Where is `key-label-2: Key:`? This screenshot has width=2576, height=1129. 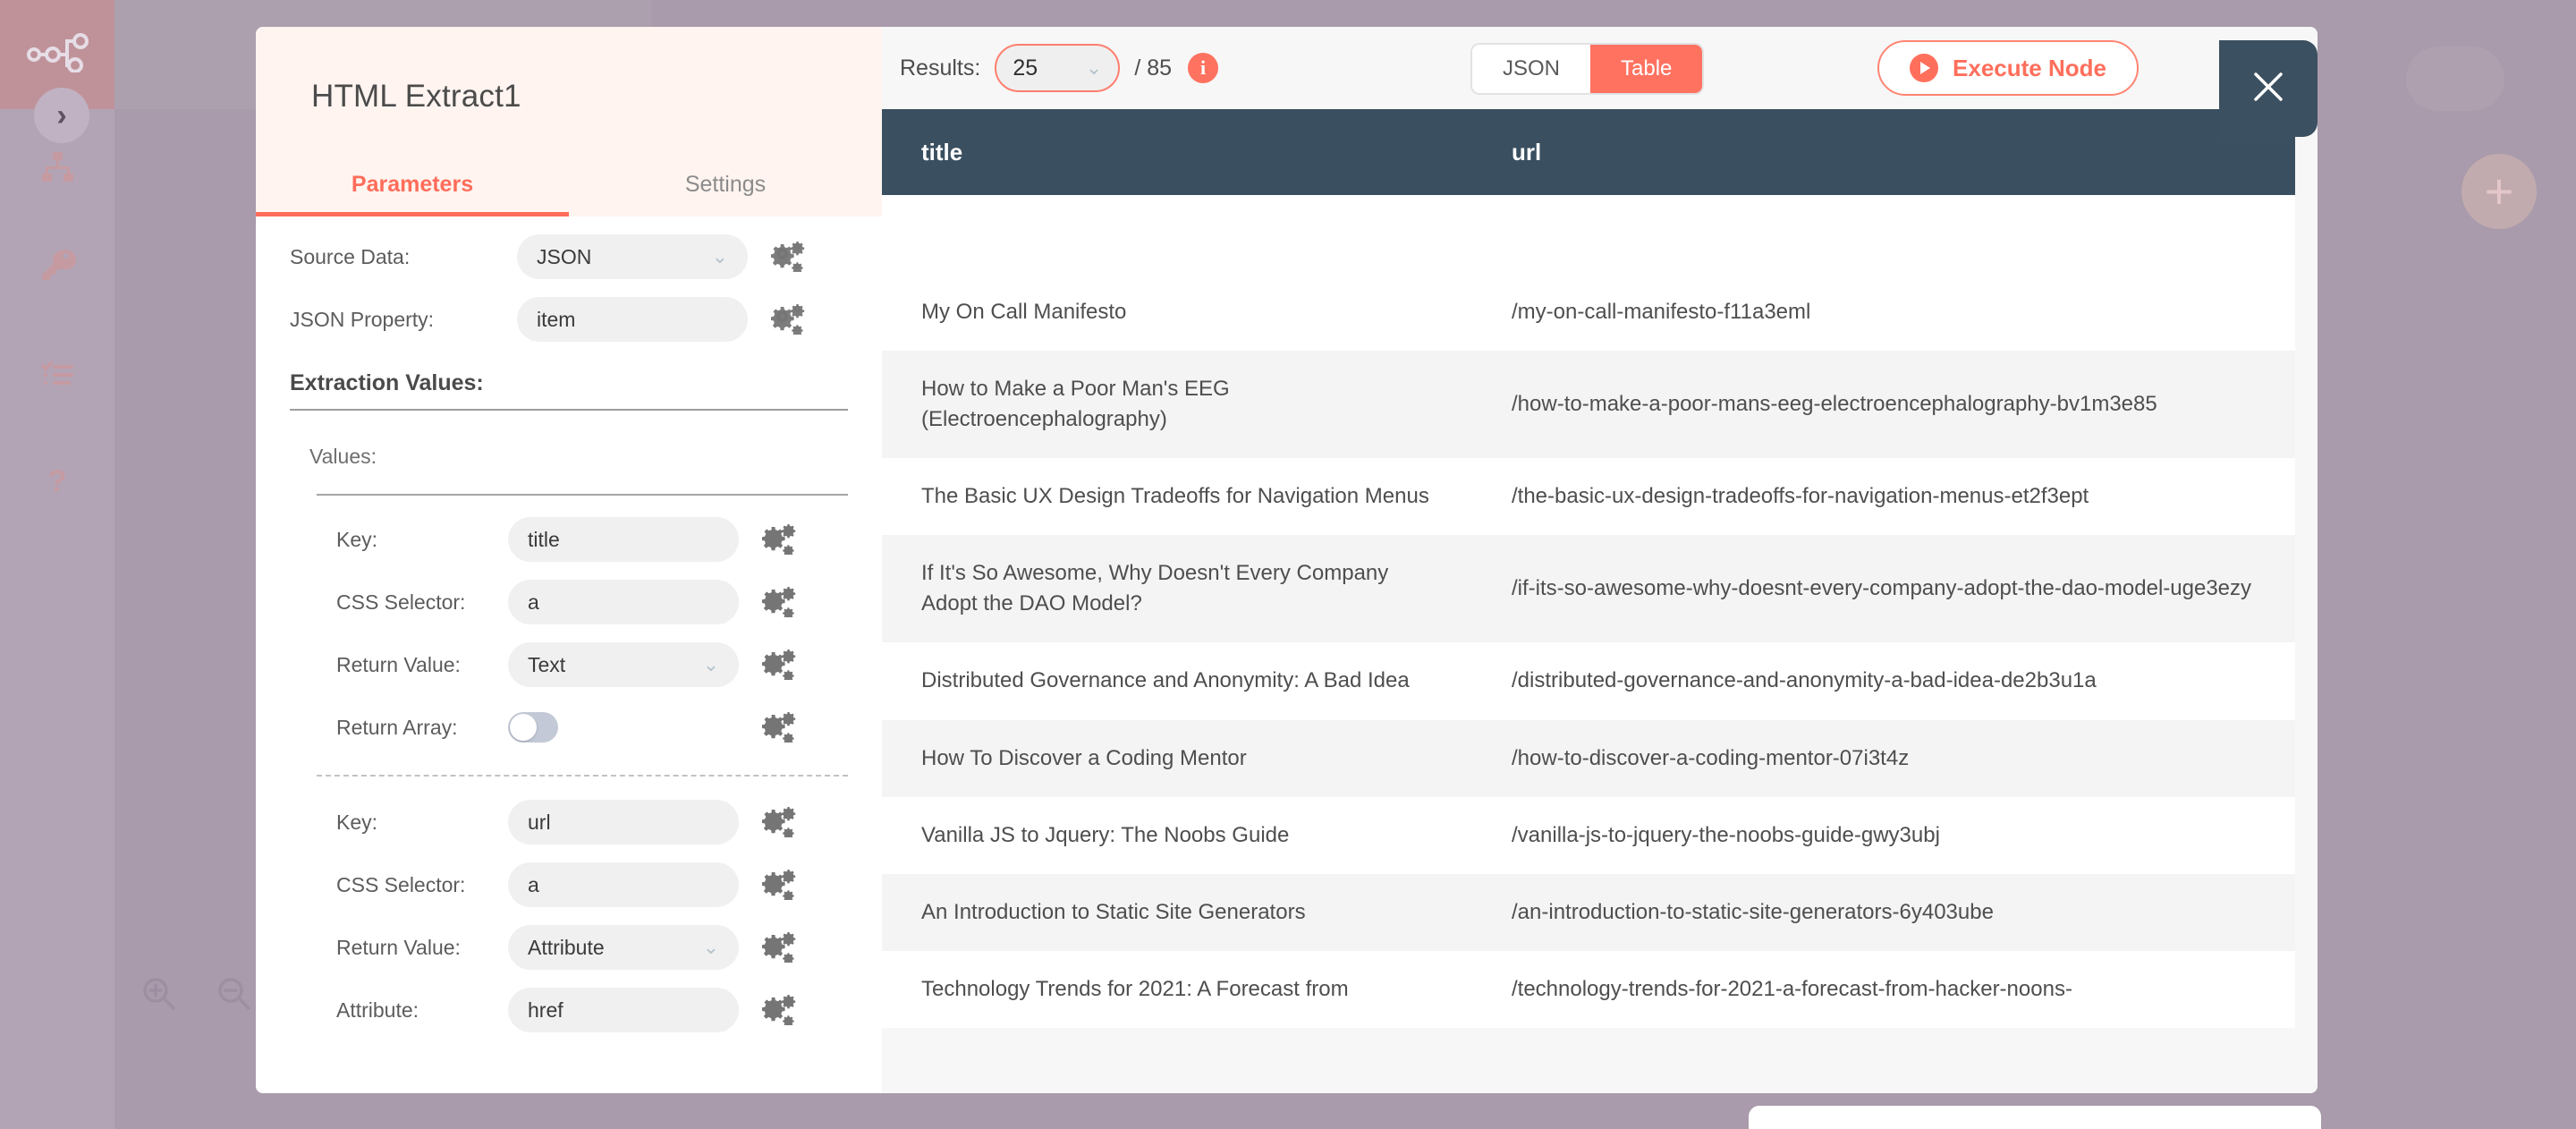 key-label-2: Key: is located at coordinates (357, 822).